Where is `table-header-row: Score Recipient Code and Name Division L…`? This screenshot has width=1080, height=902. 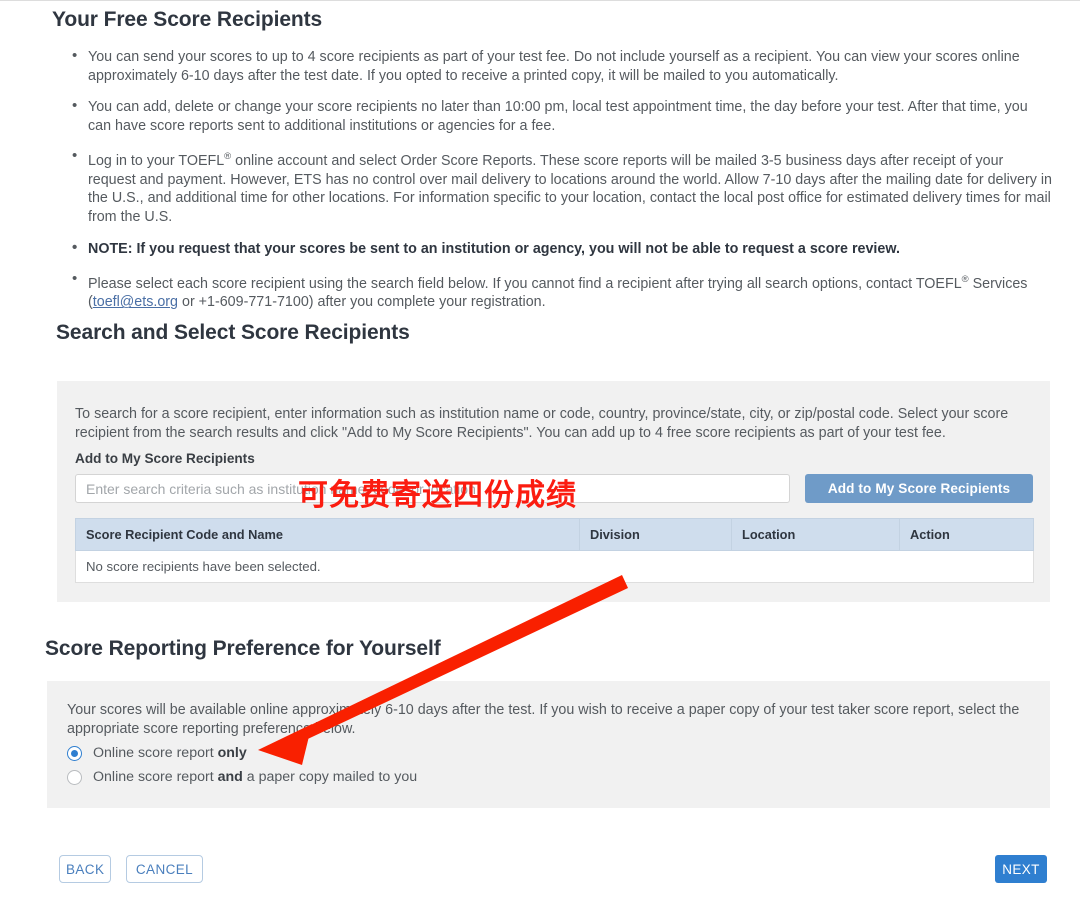 table-header-row: Score Recipient Code and Name Division L… is located at coordinates (554, 534).